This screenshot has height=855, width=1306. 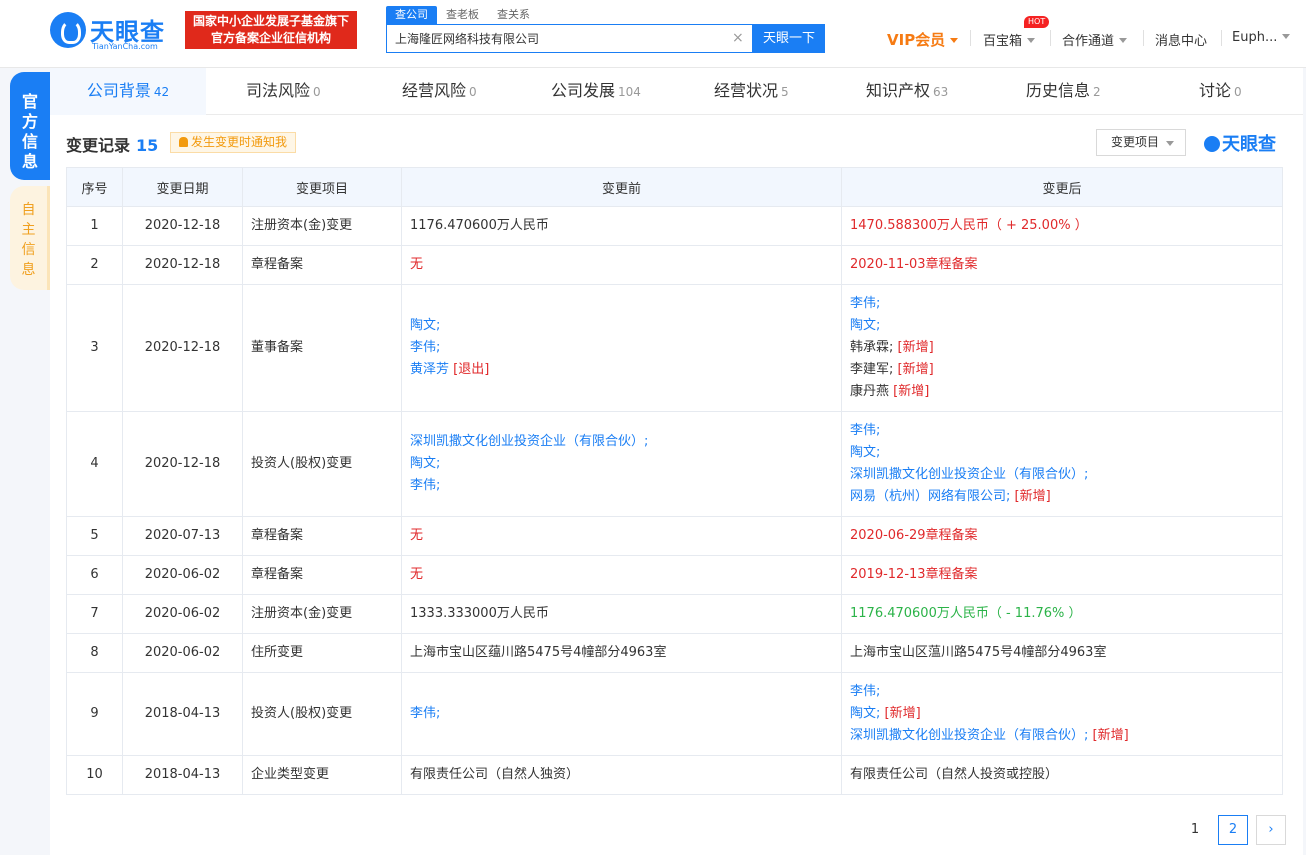 I want to click on table-row: 2 2020-12-18 章程备案无 2020-11-03章程备案, so click(x=674, y=265).